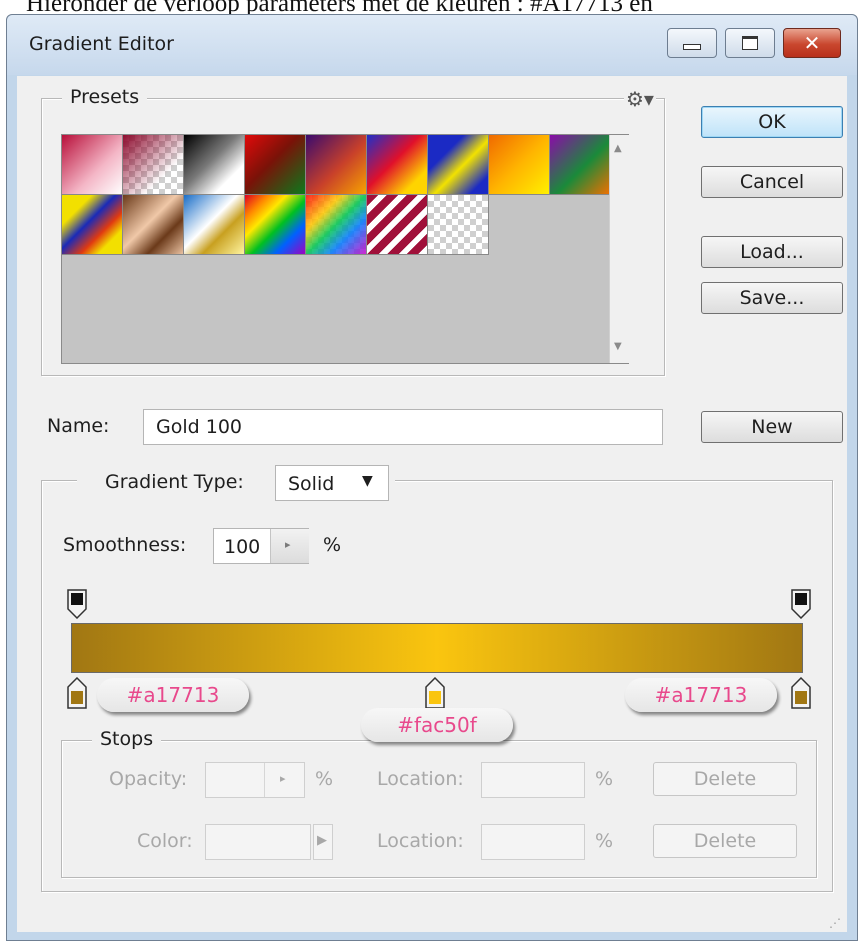 This screenshot has width=858, height=941. What do you see at coordinates (801, 693) in the screenshot?
I see `color-stop-right` at bounding box center [801, 693].